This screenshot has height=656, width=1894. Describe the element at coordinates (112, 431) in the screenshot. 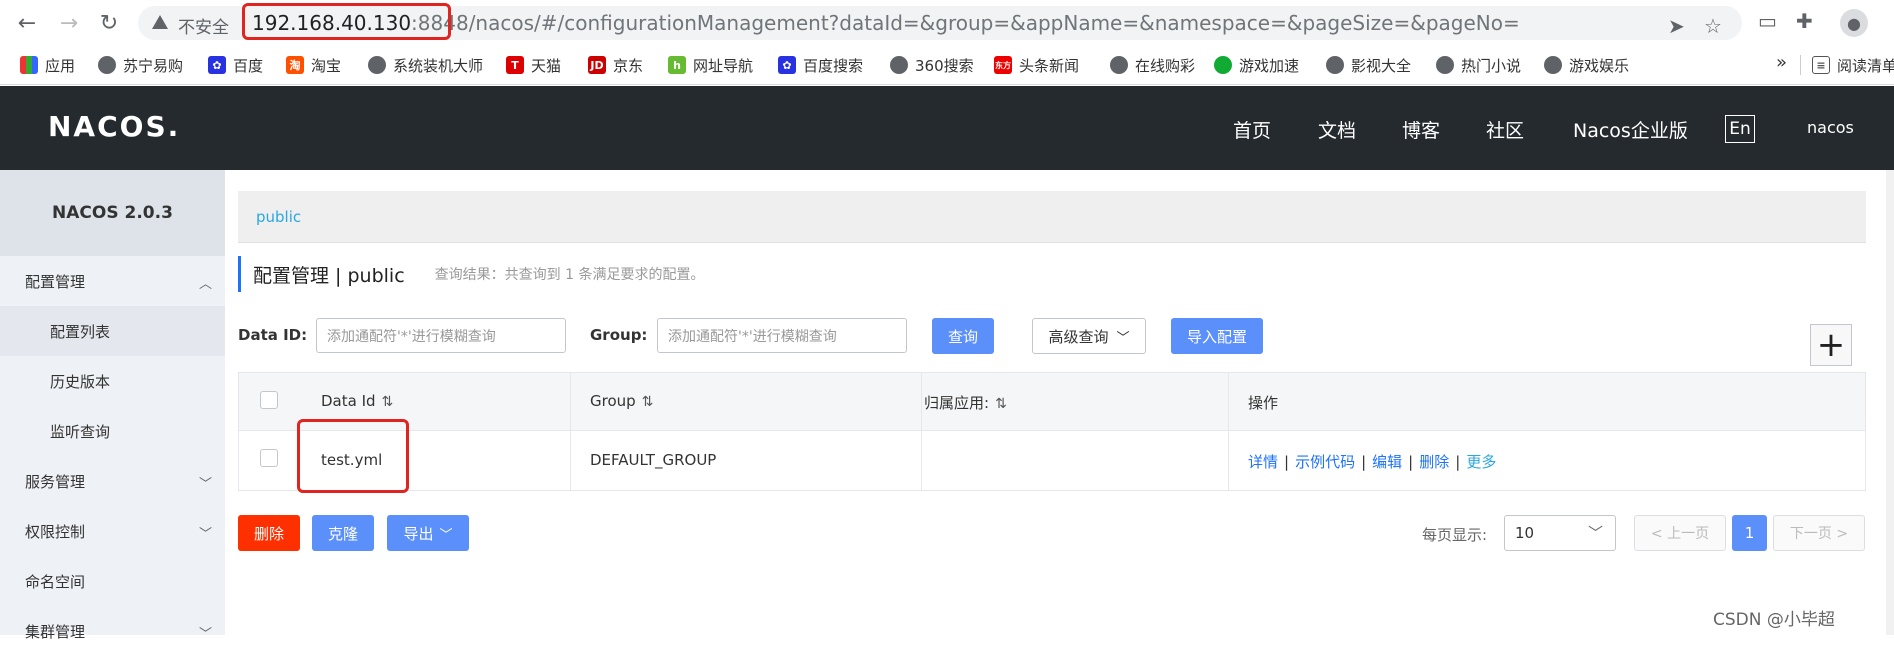

I see `sidebar-item-listener-query: 监听查询` at that location.